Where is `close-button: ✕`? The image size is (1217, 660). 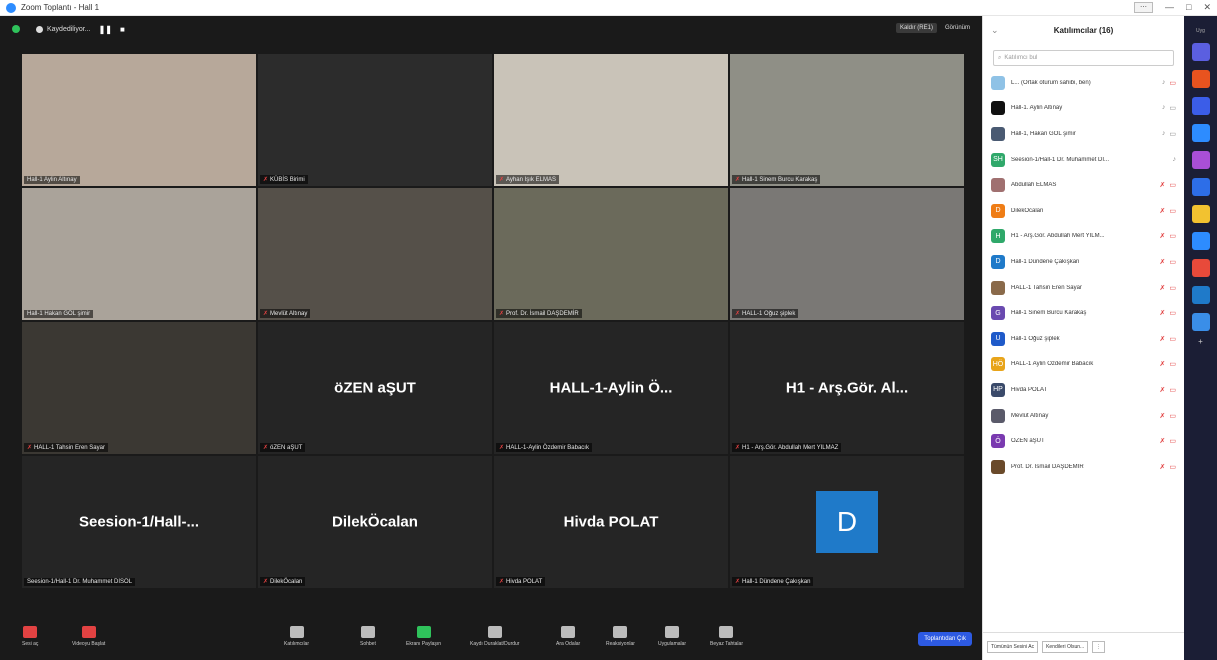
close-button: ✕ is located at coordinates (1207, 7).